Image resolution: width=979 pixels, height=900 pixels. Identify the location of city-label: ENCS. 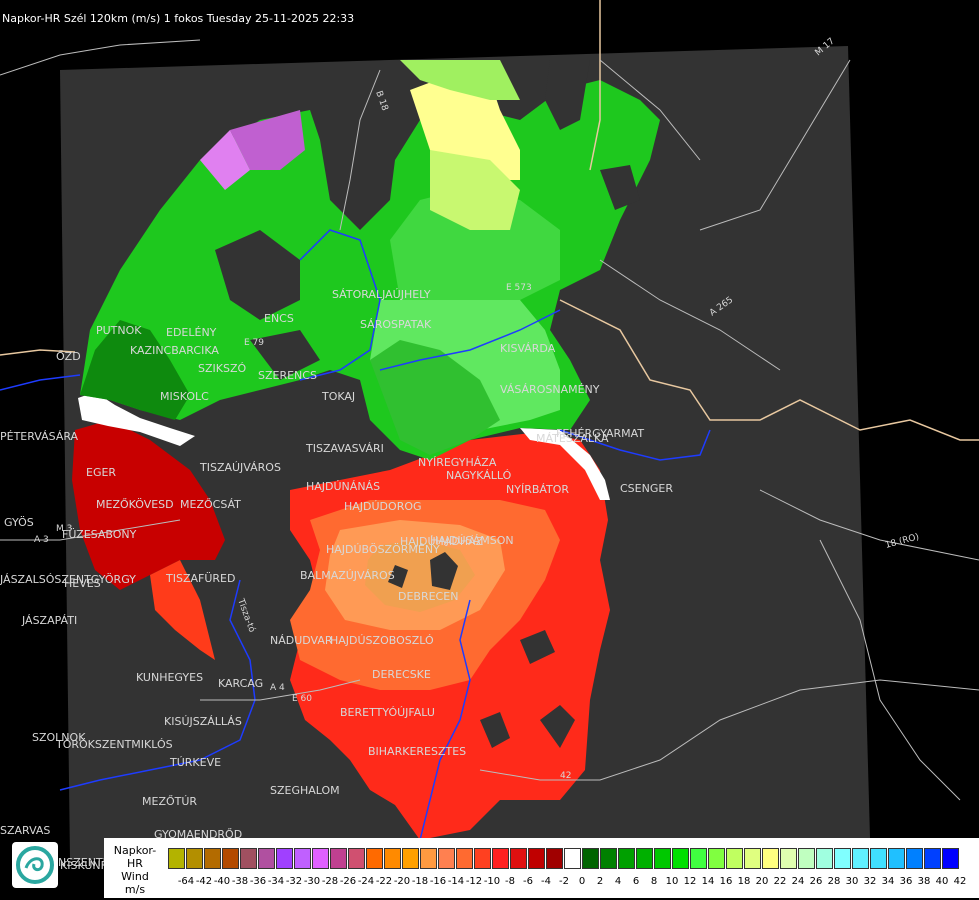
(279, 318).